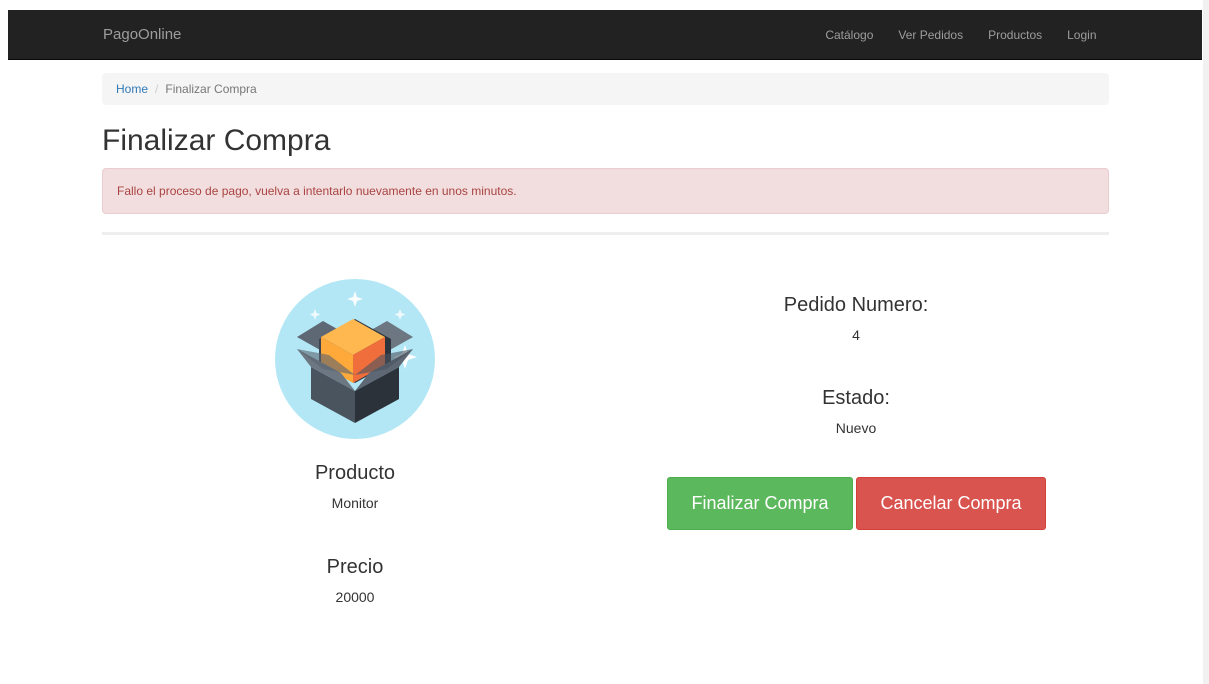 The image size is (1209, 684). Describe the element at coordinates (142, 35) in the screenshot. I see `brand-link: PagoOnline` at that location.